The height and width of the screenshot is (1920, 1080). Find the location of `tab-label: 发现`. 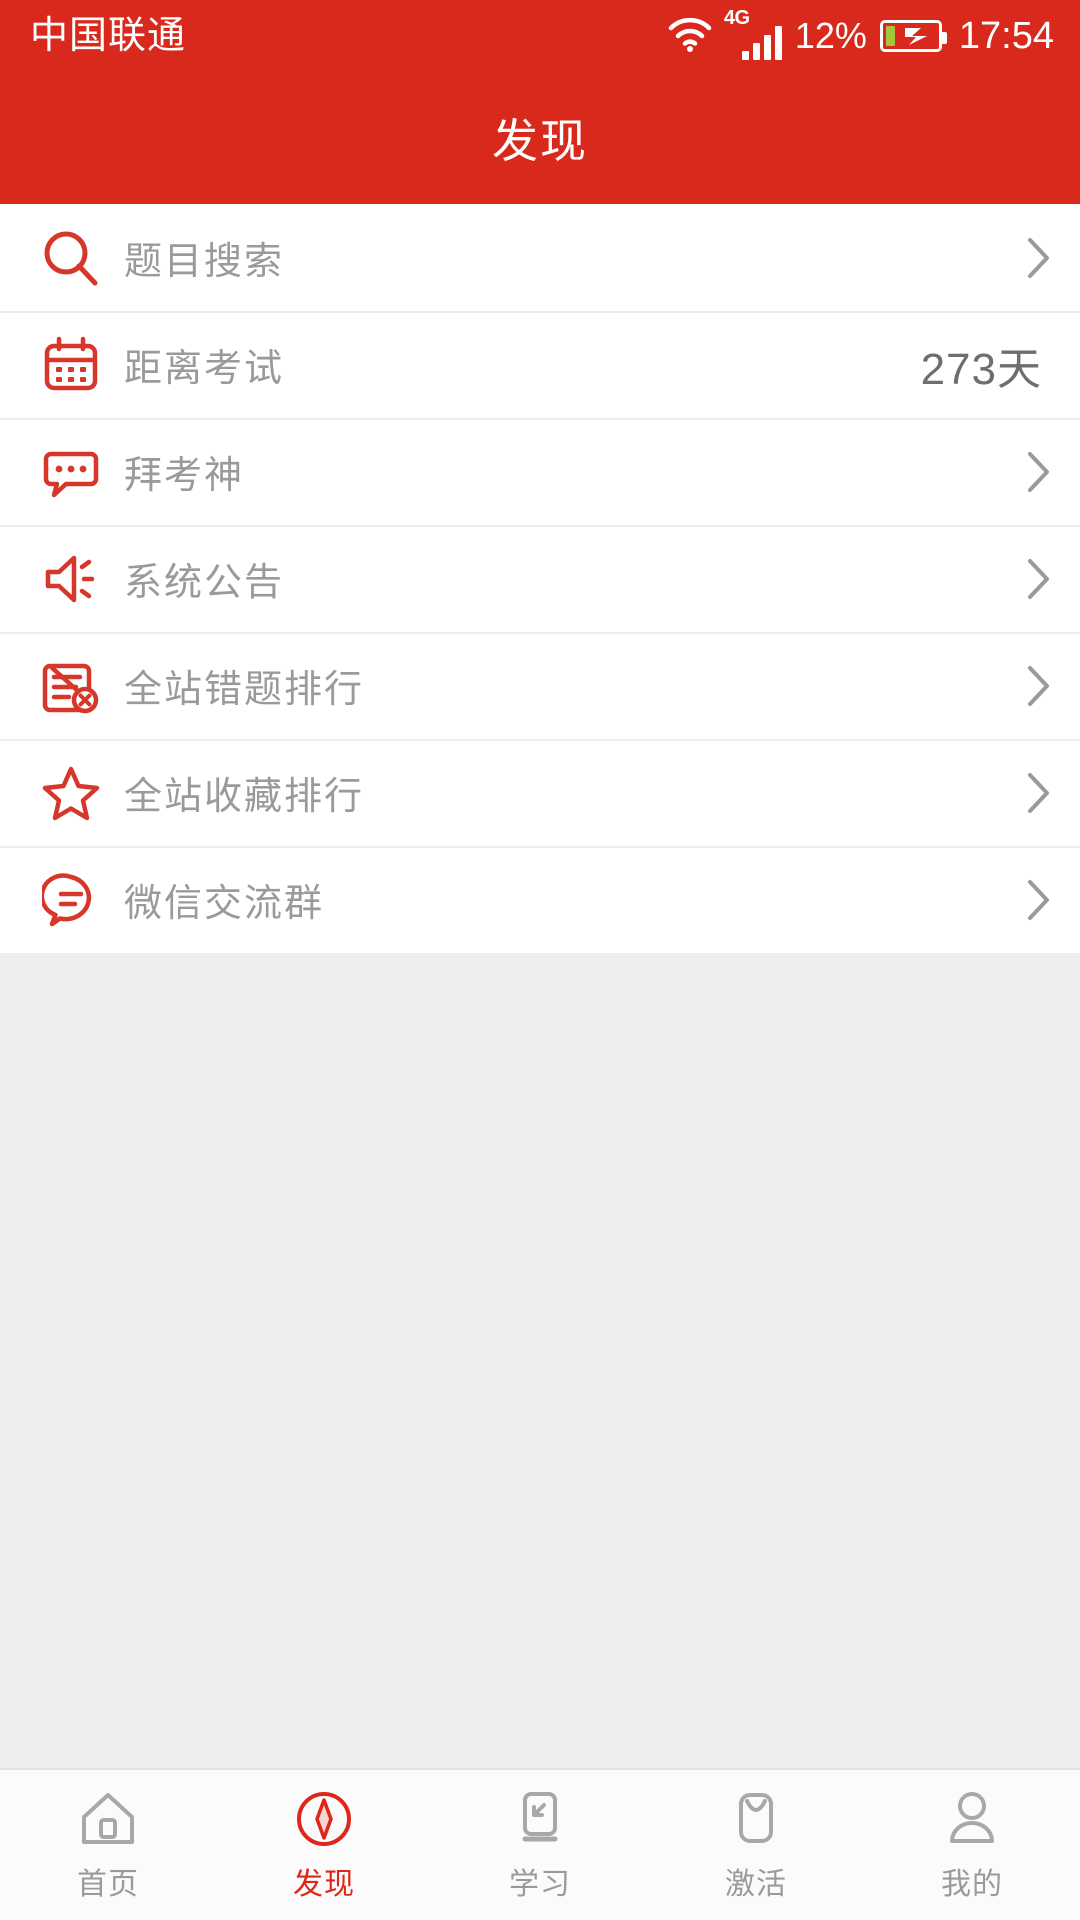

tab-label: 发现 is located at coordinates (324, 1884).